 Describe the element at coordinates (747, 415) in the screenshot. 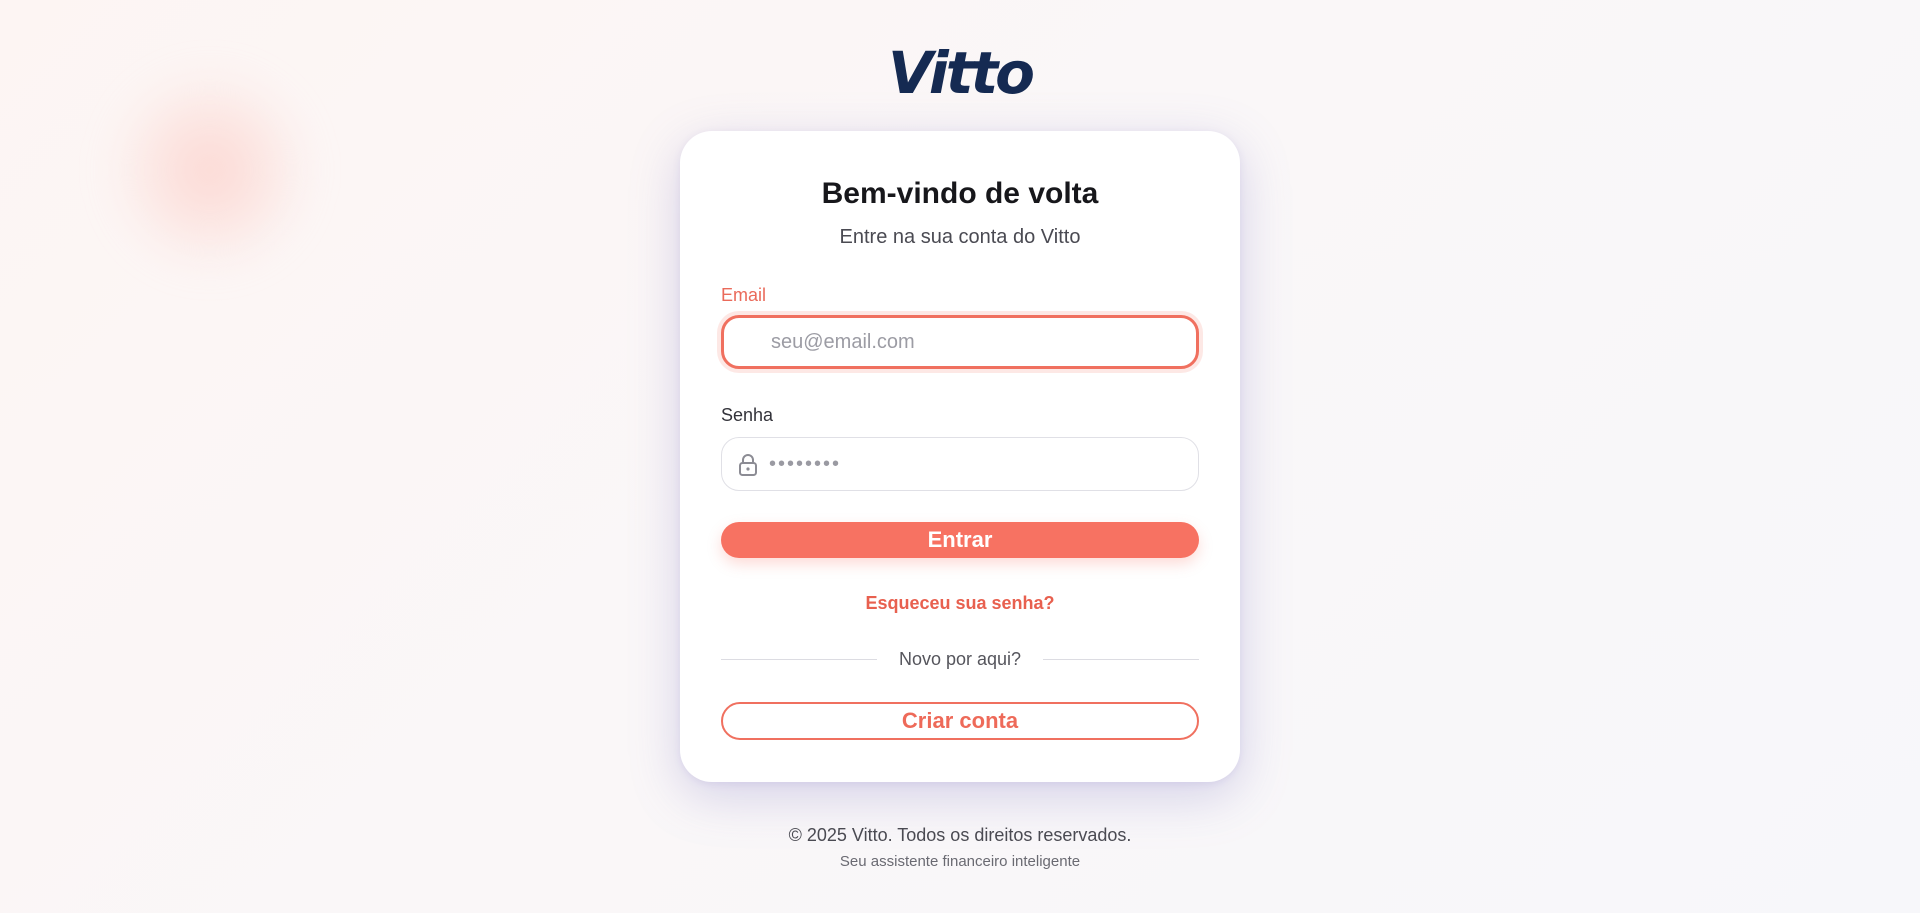

I see `password-label: Senha` at that location.